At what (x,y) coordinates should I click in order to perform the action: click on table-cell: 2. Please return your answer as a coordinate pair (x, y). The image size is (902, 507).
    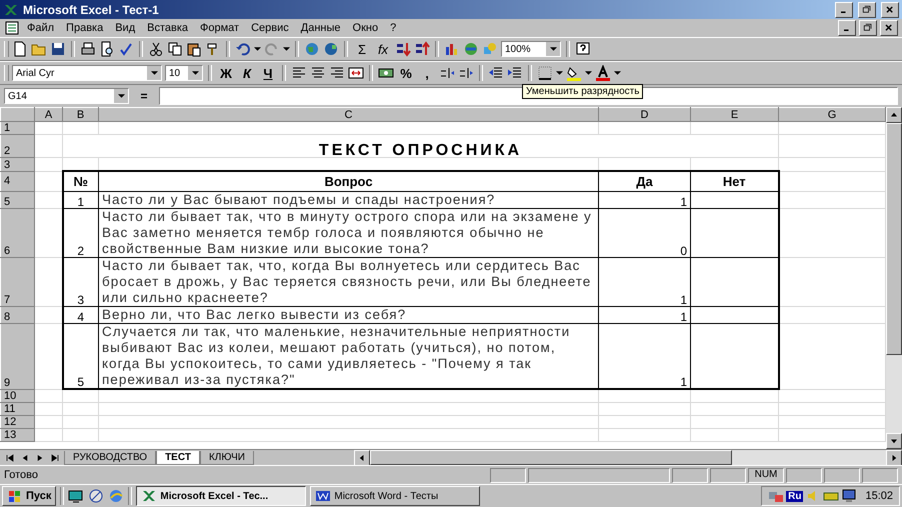
    Looking at the image, I should click on (80, 233).